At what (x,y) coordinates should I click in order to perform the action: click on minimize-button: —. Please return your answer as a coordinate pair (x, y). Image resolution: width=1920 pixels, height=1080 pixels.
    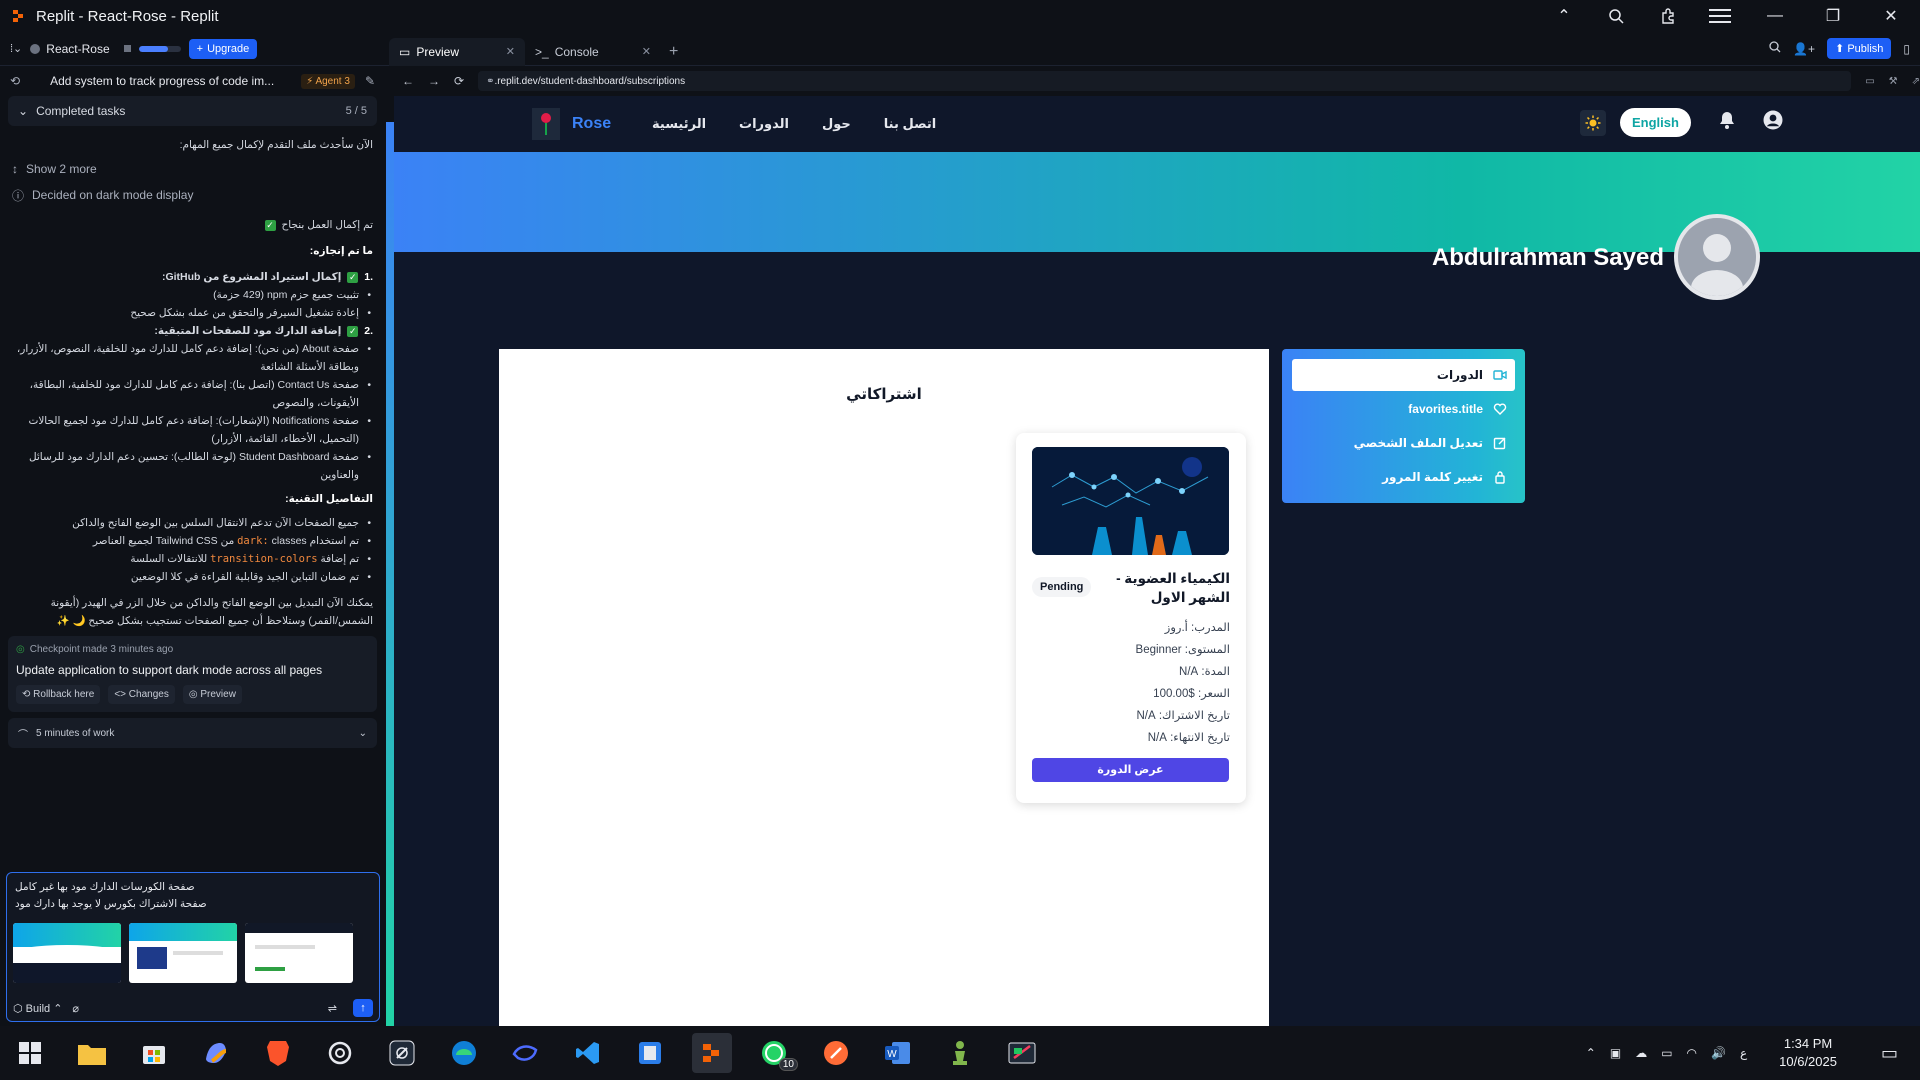
    Looking at the image, I should click on (1775, 16).